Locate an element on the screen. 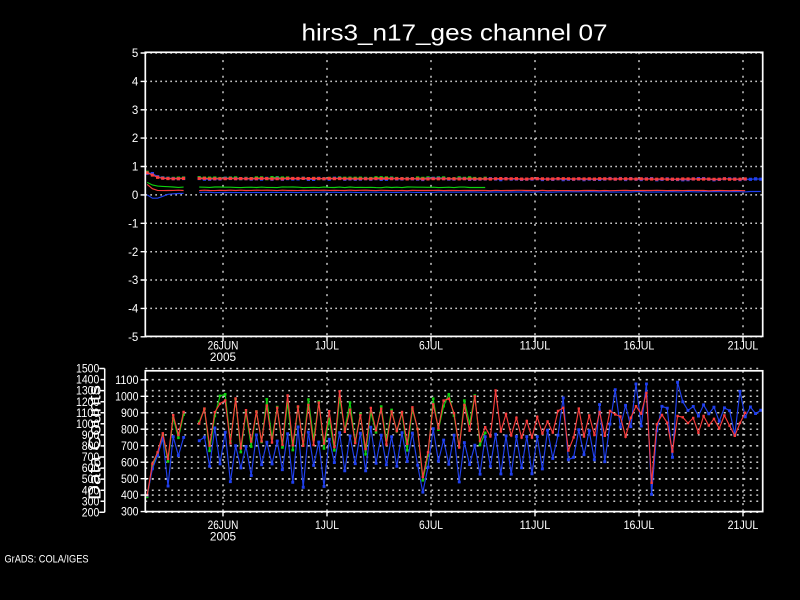 The image size is (800, 600). svg-text: 900 is located at coordinates (130, 414).